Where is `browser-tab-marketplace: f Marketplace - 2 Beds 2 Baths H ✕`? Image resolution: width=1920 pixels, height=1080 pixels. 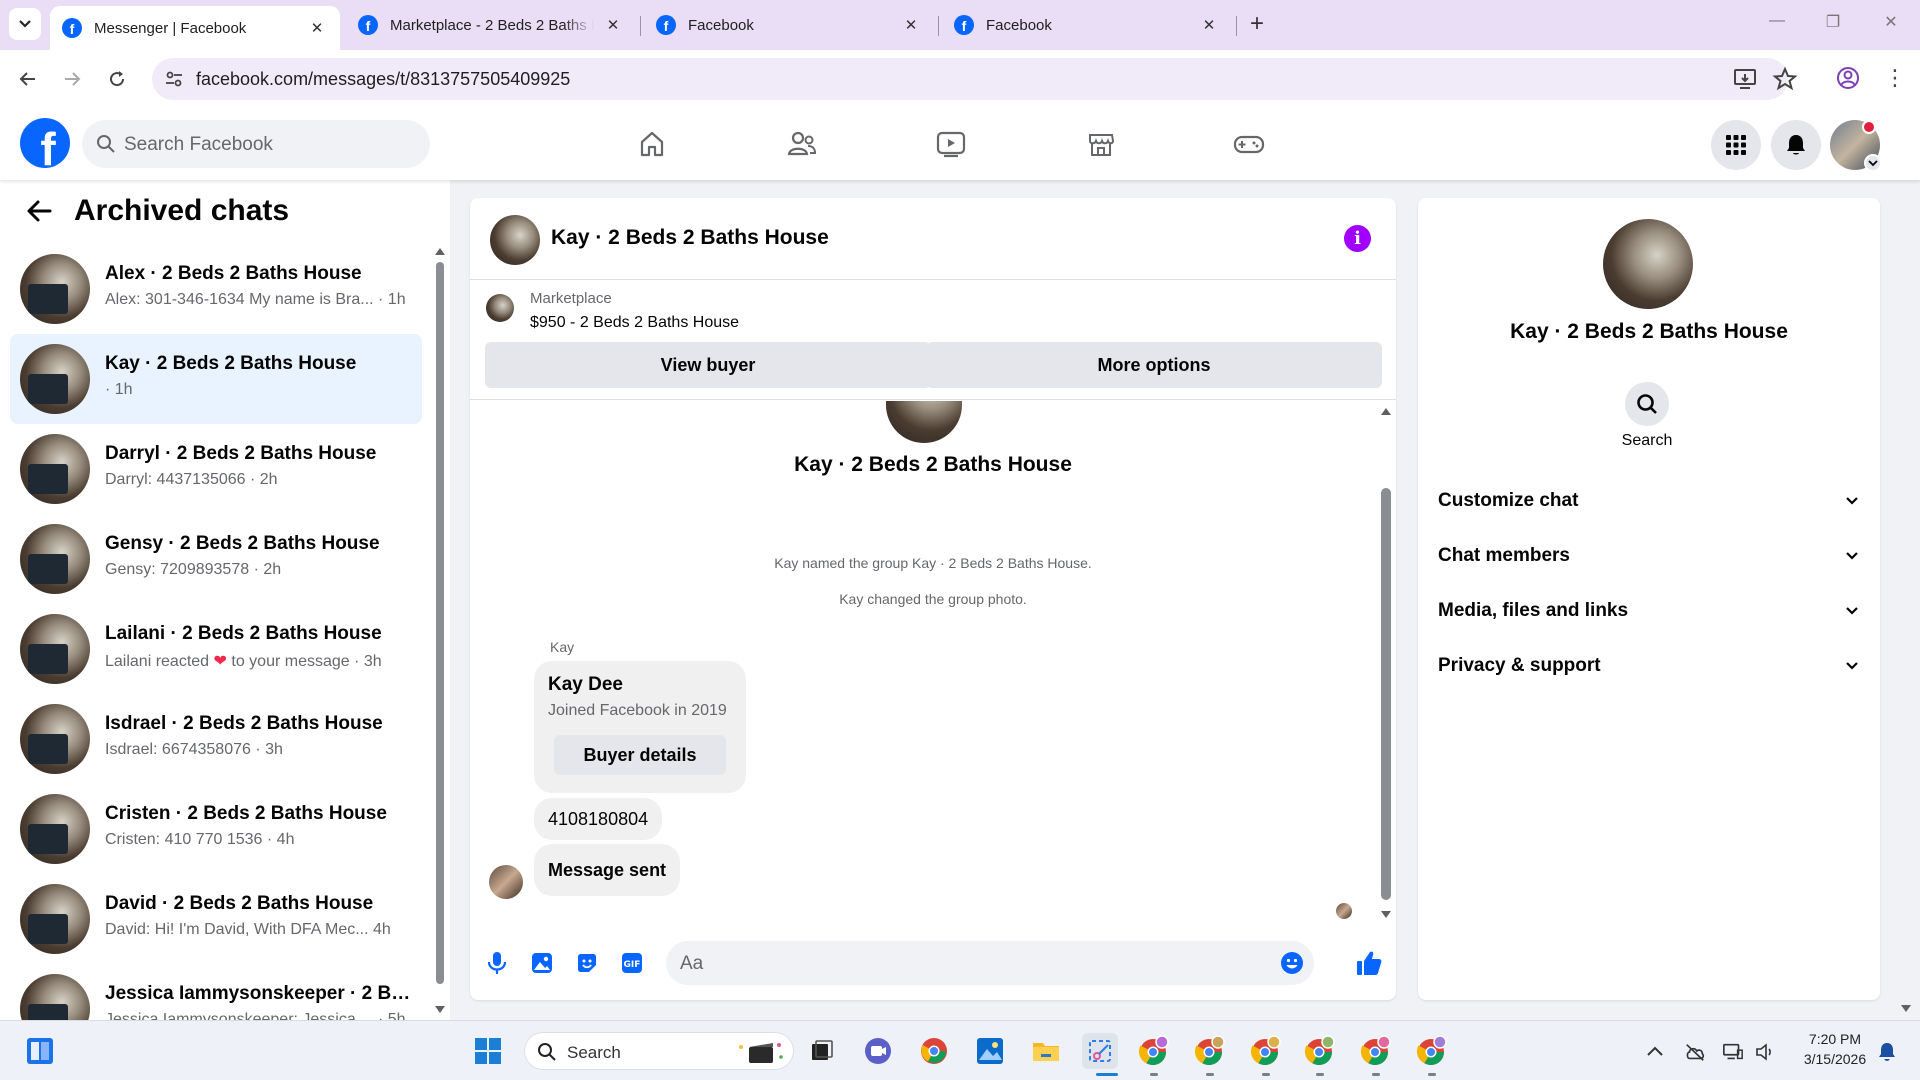
browser-tab-marketplace: f Marketplace - 2 Beds 2 Baths H ✕ is located at coordinates (491, 25).